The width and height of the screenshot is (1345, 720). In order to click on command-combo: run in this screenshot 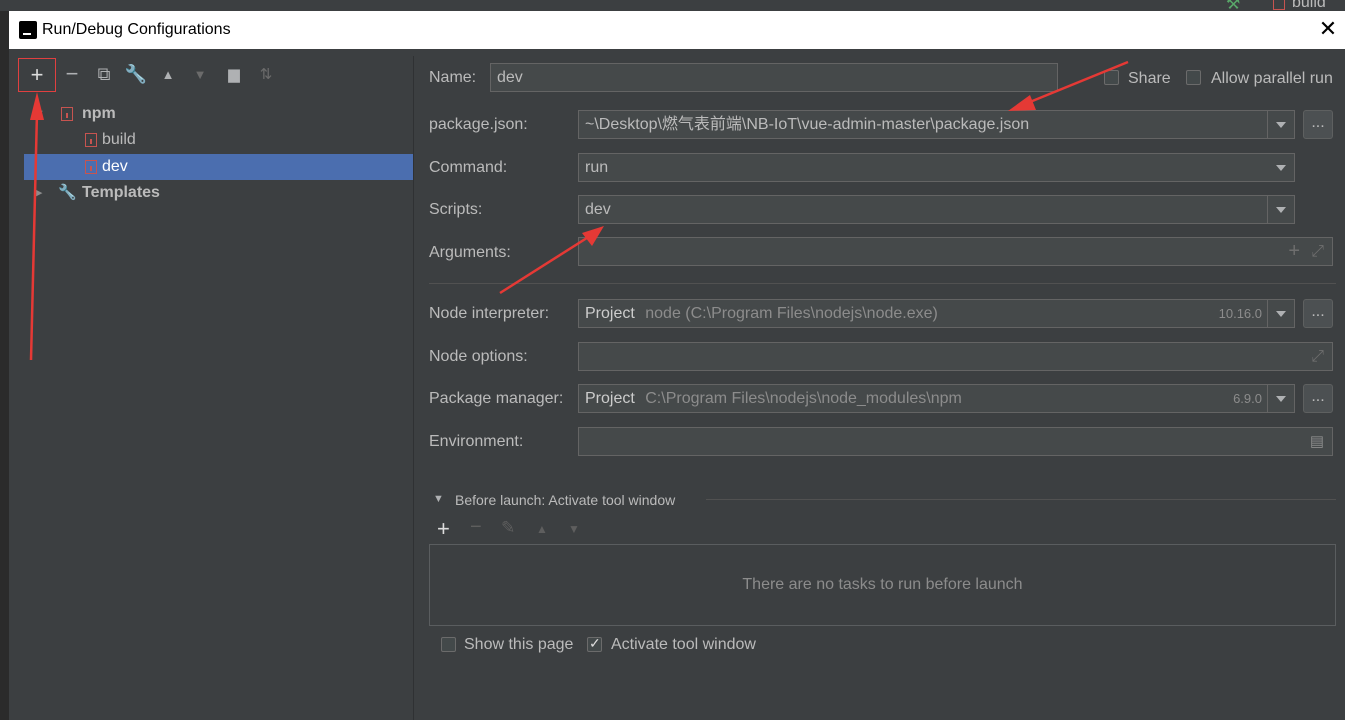, I will do `click(936, 167)`.